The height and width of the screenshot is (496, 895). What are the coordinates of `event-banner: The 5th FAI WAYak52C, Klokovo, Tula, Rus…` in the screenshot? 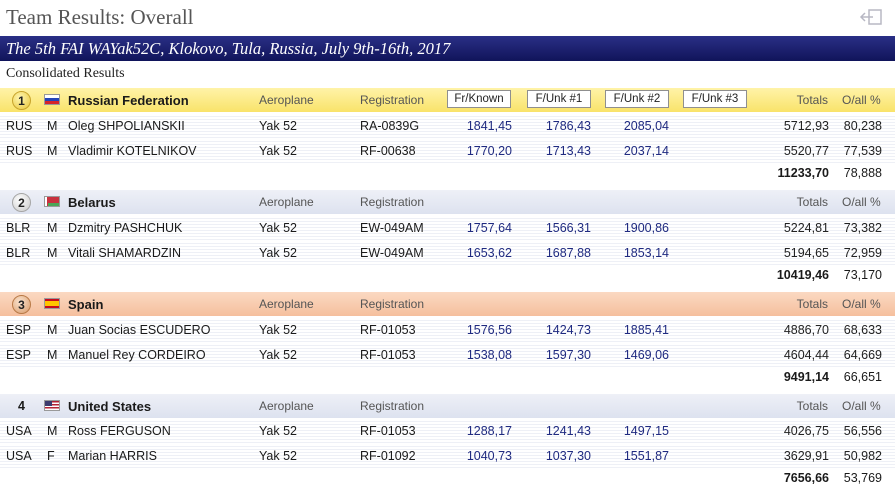 It's located at (447, 48).